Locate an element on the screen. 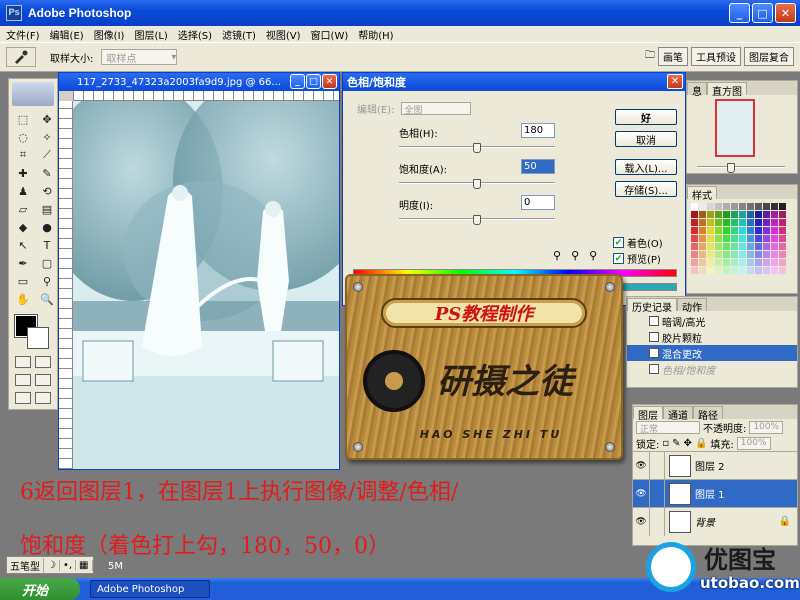 This screenshot has height=600, width=800. history-brush-tool-icon: ⟲ is located at coordinates (47, 191).